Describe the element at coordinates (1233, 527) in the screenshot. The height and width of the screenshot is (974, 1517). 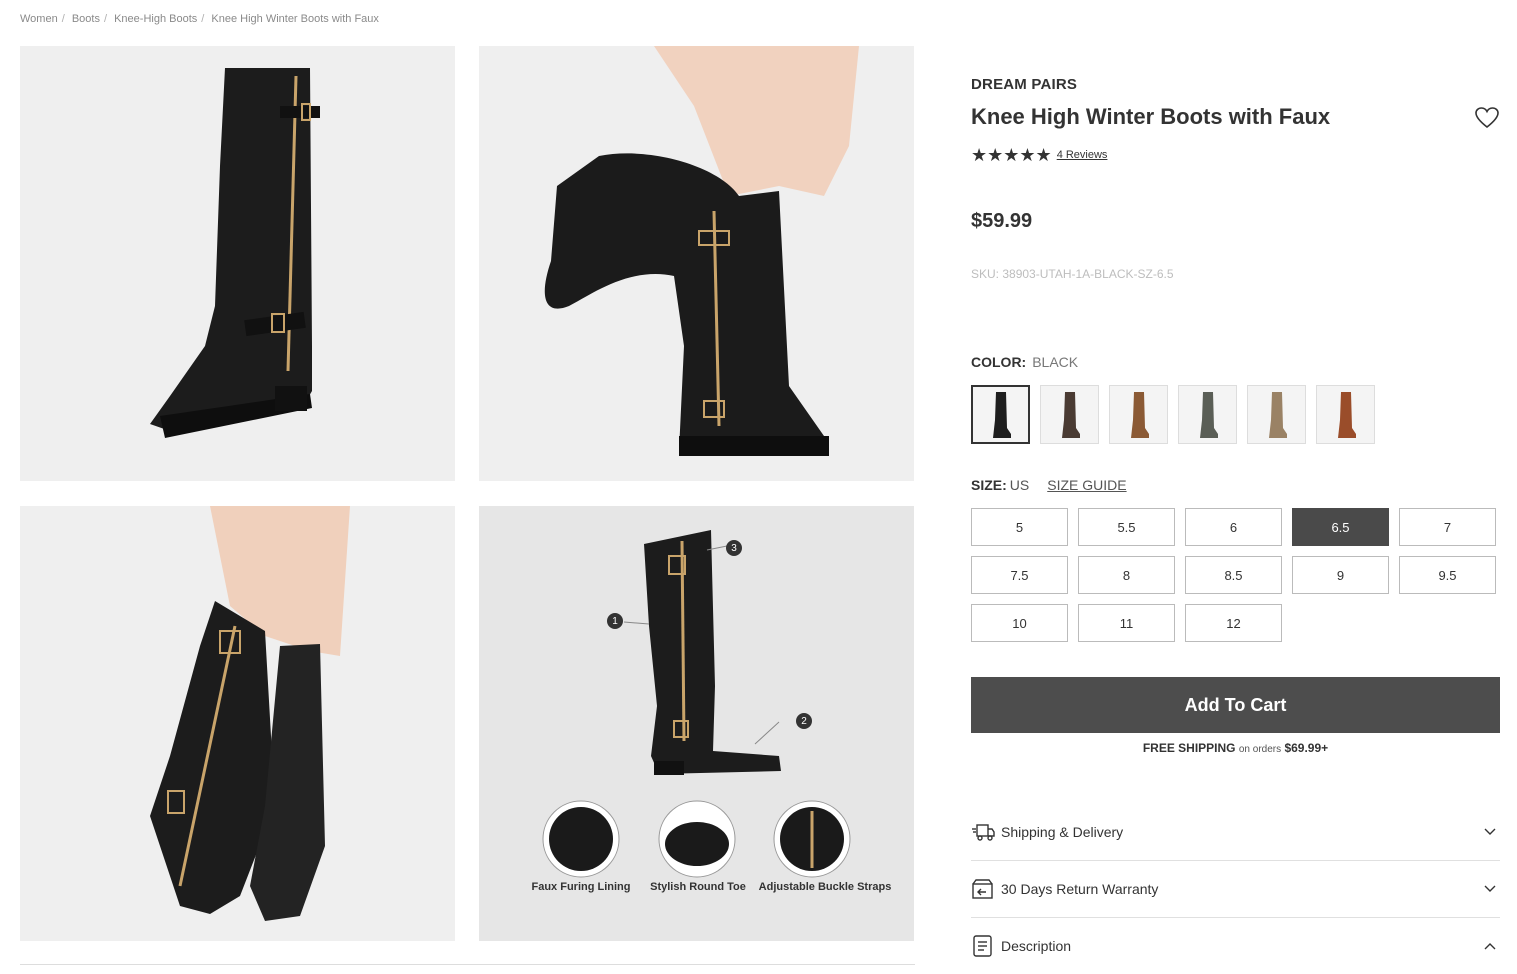
I see `size-option-6: 6` at that location.